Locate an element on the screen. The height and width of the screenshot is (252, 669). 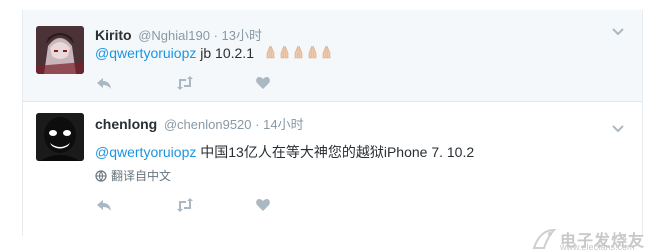
tweet-body: 中国13亿人在等大神您的越狱iPhone 7. 10.2 is located at coordinates (335, 152).